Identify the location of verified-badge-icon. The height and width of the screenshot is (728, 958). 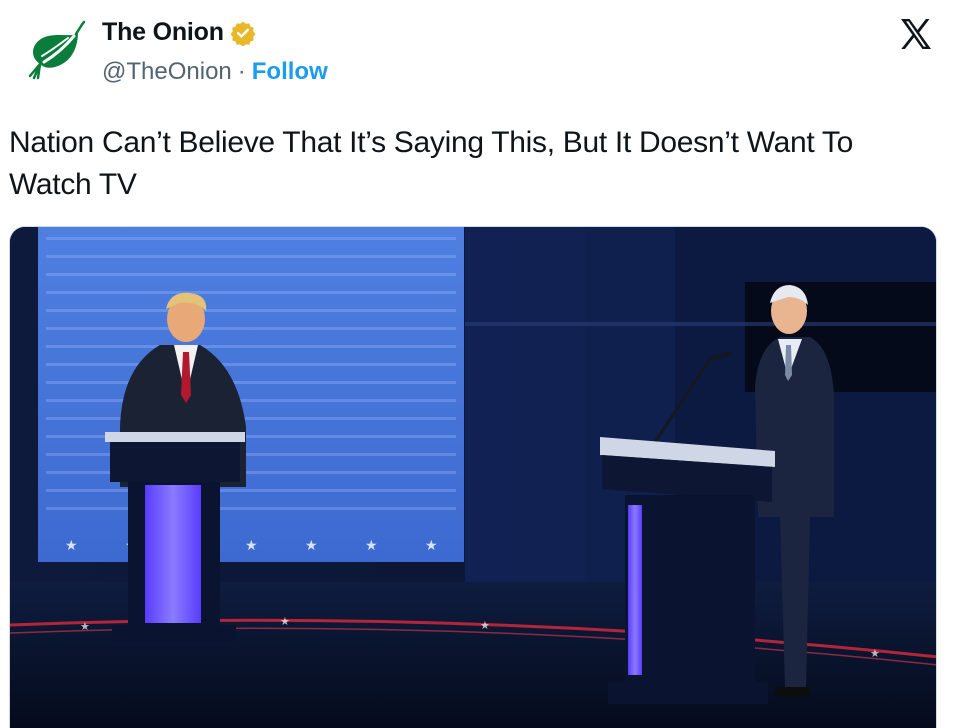
(243, 33).